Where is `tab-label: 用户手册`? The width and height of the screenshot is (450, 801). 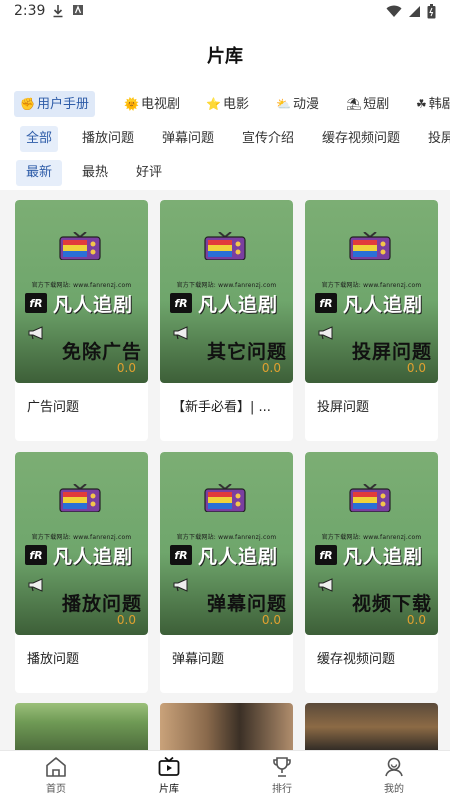
tab-label: 用户手册 is located at coordinates (62, 104).